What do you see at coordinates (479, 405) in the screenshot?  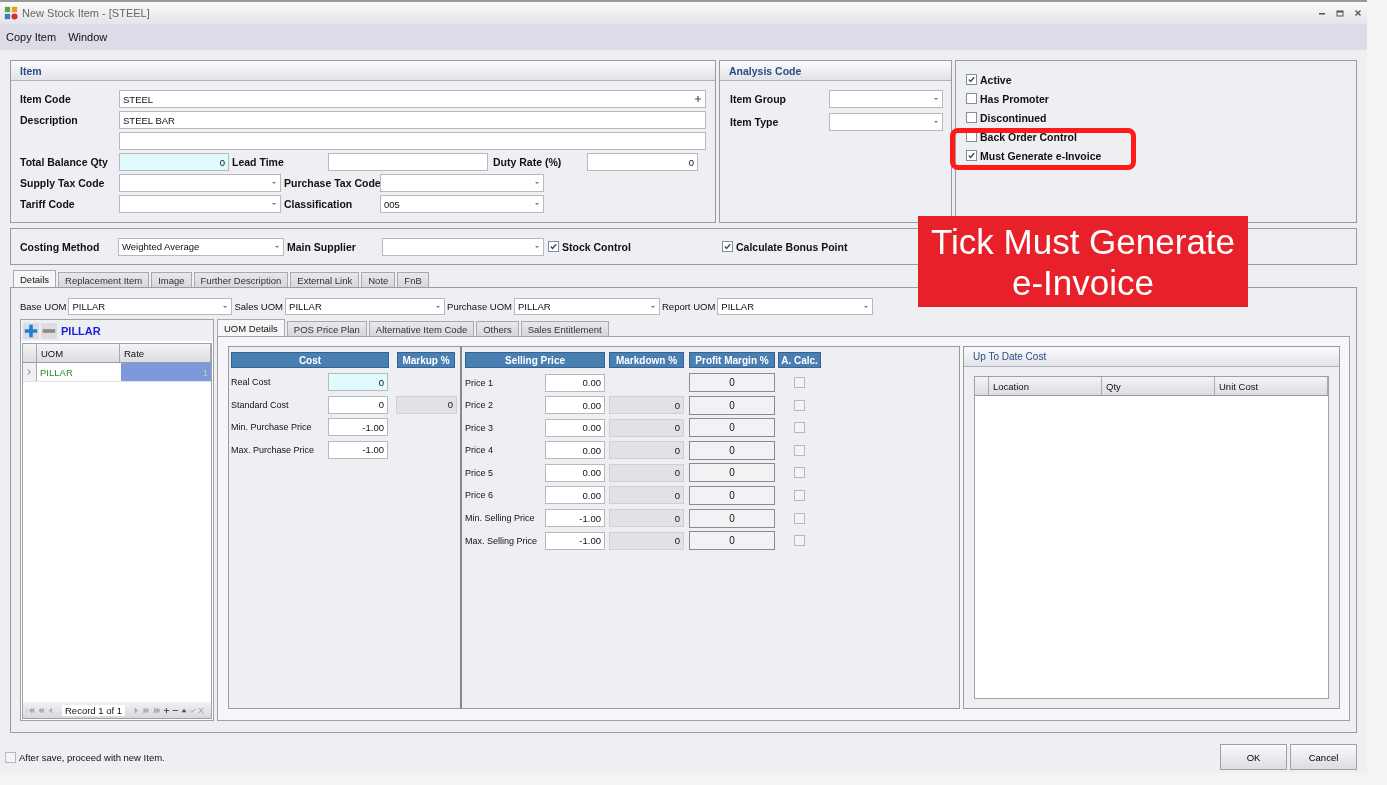 I see `field-label: Price 2` at bounding box center [479, 405].